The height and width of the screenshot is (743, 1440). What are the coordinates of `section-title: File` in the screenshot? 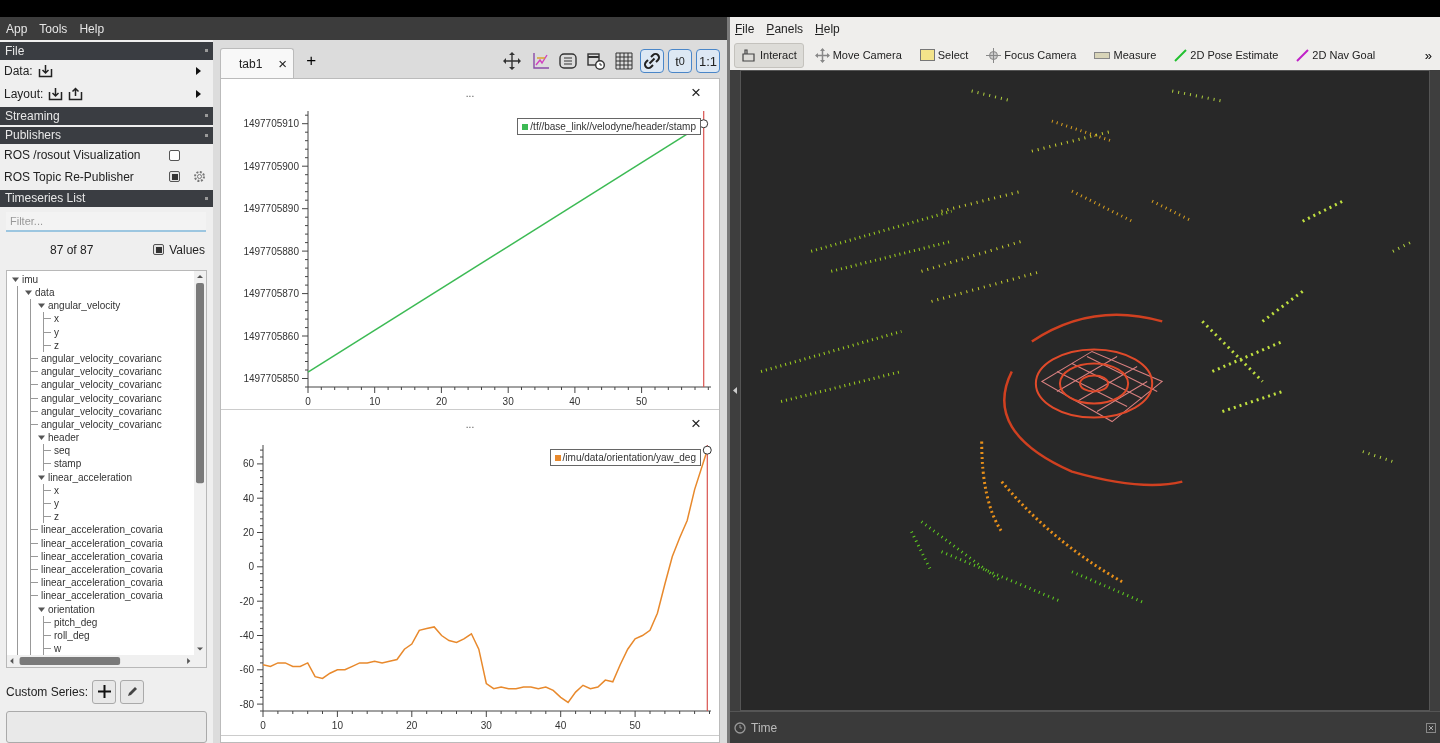 It's located at (15, 50).